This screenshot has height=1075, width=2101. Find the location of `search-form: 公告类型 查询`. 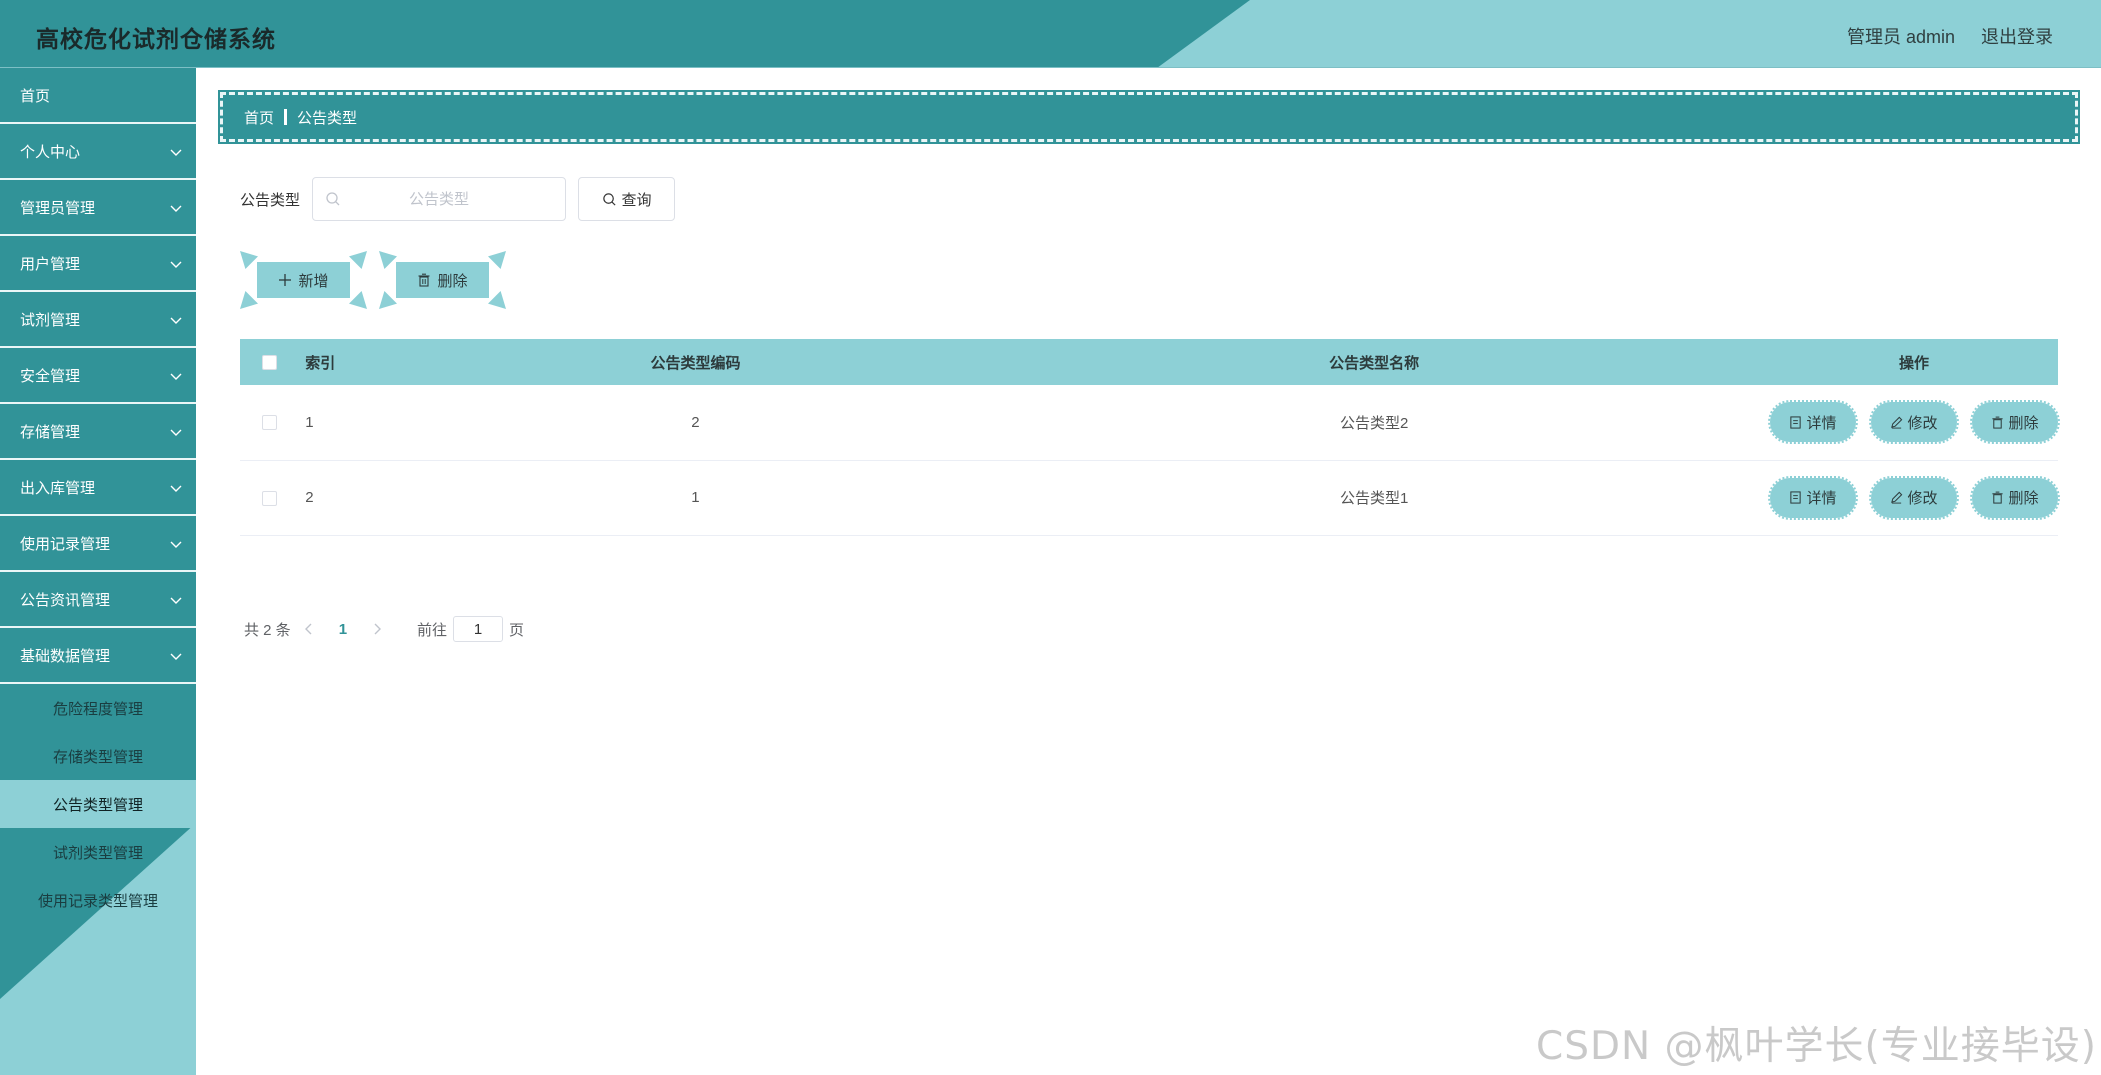

search-form: 公告类型 查询 is located at coordinates (458, 199).